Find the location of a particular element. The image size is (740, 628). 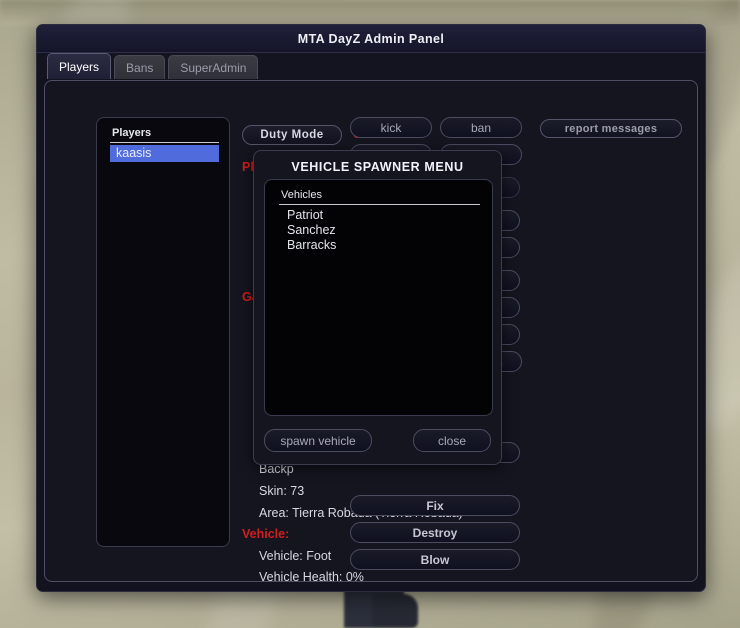

duty-mode-button: Duty Mode is located at coordinates (292, 135).